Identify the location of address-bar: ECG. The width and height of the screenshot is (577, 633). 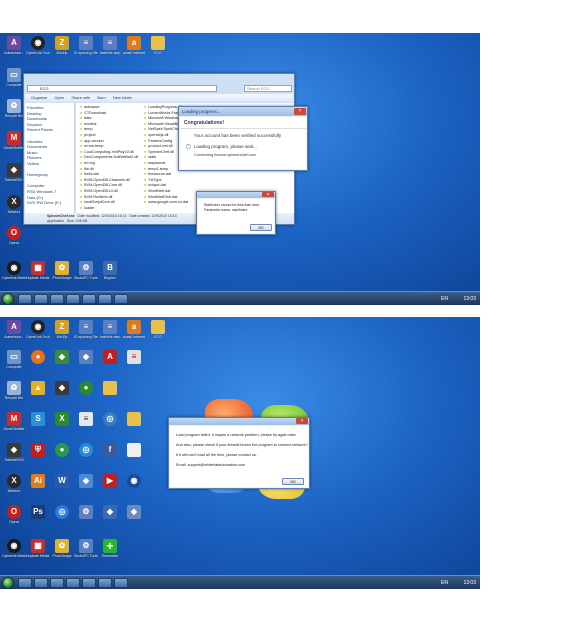
(122, 88).